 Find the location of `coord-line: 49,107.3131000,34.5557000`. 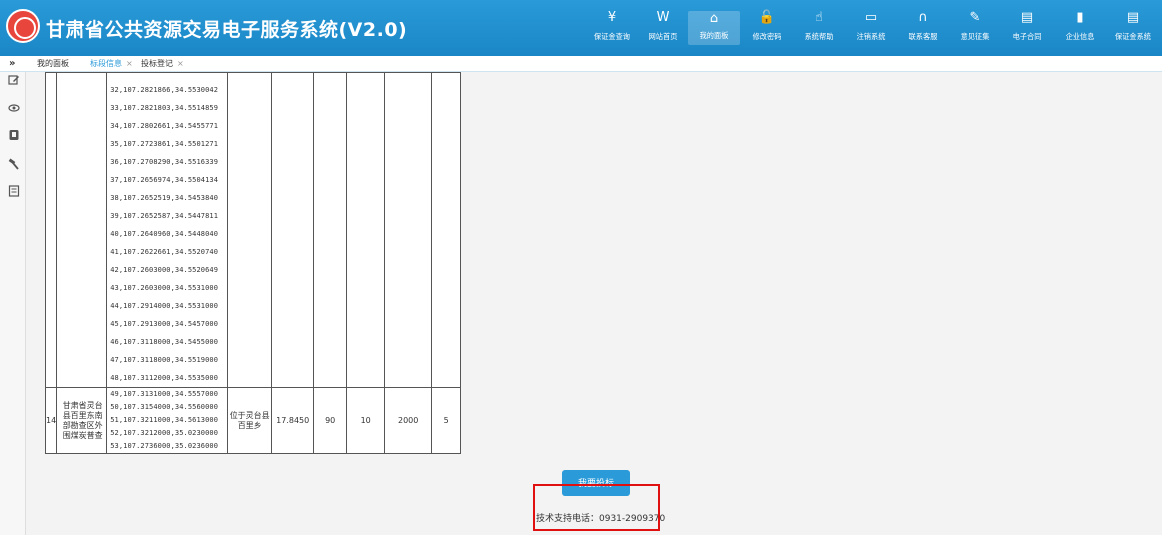

coord-line: 49,107.3131000,34.5557000 is located at coordinates (164, 394).